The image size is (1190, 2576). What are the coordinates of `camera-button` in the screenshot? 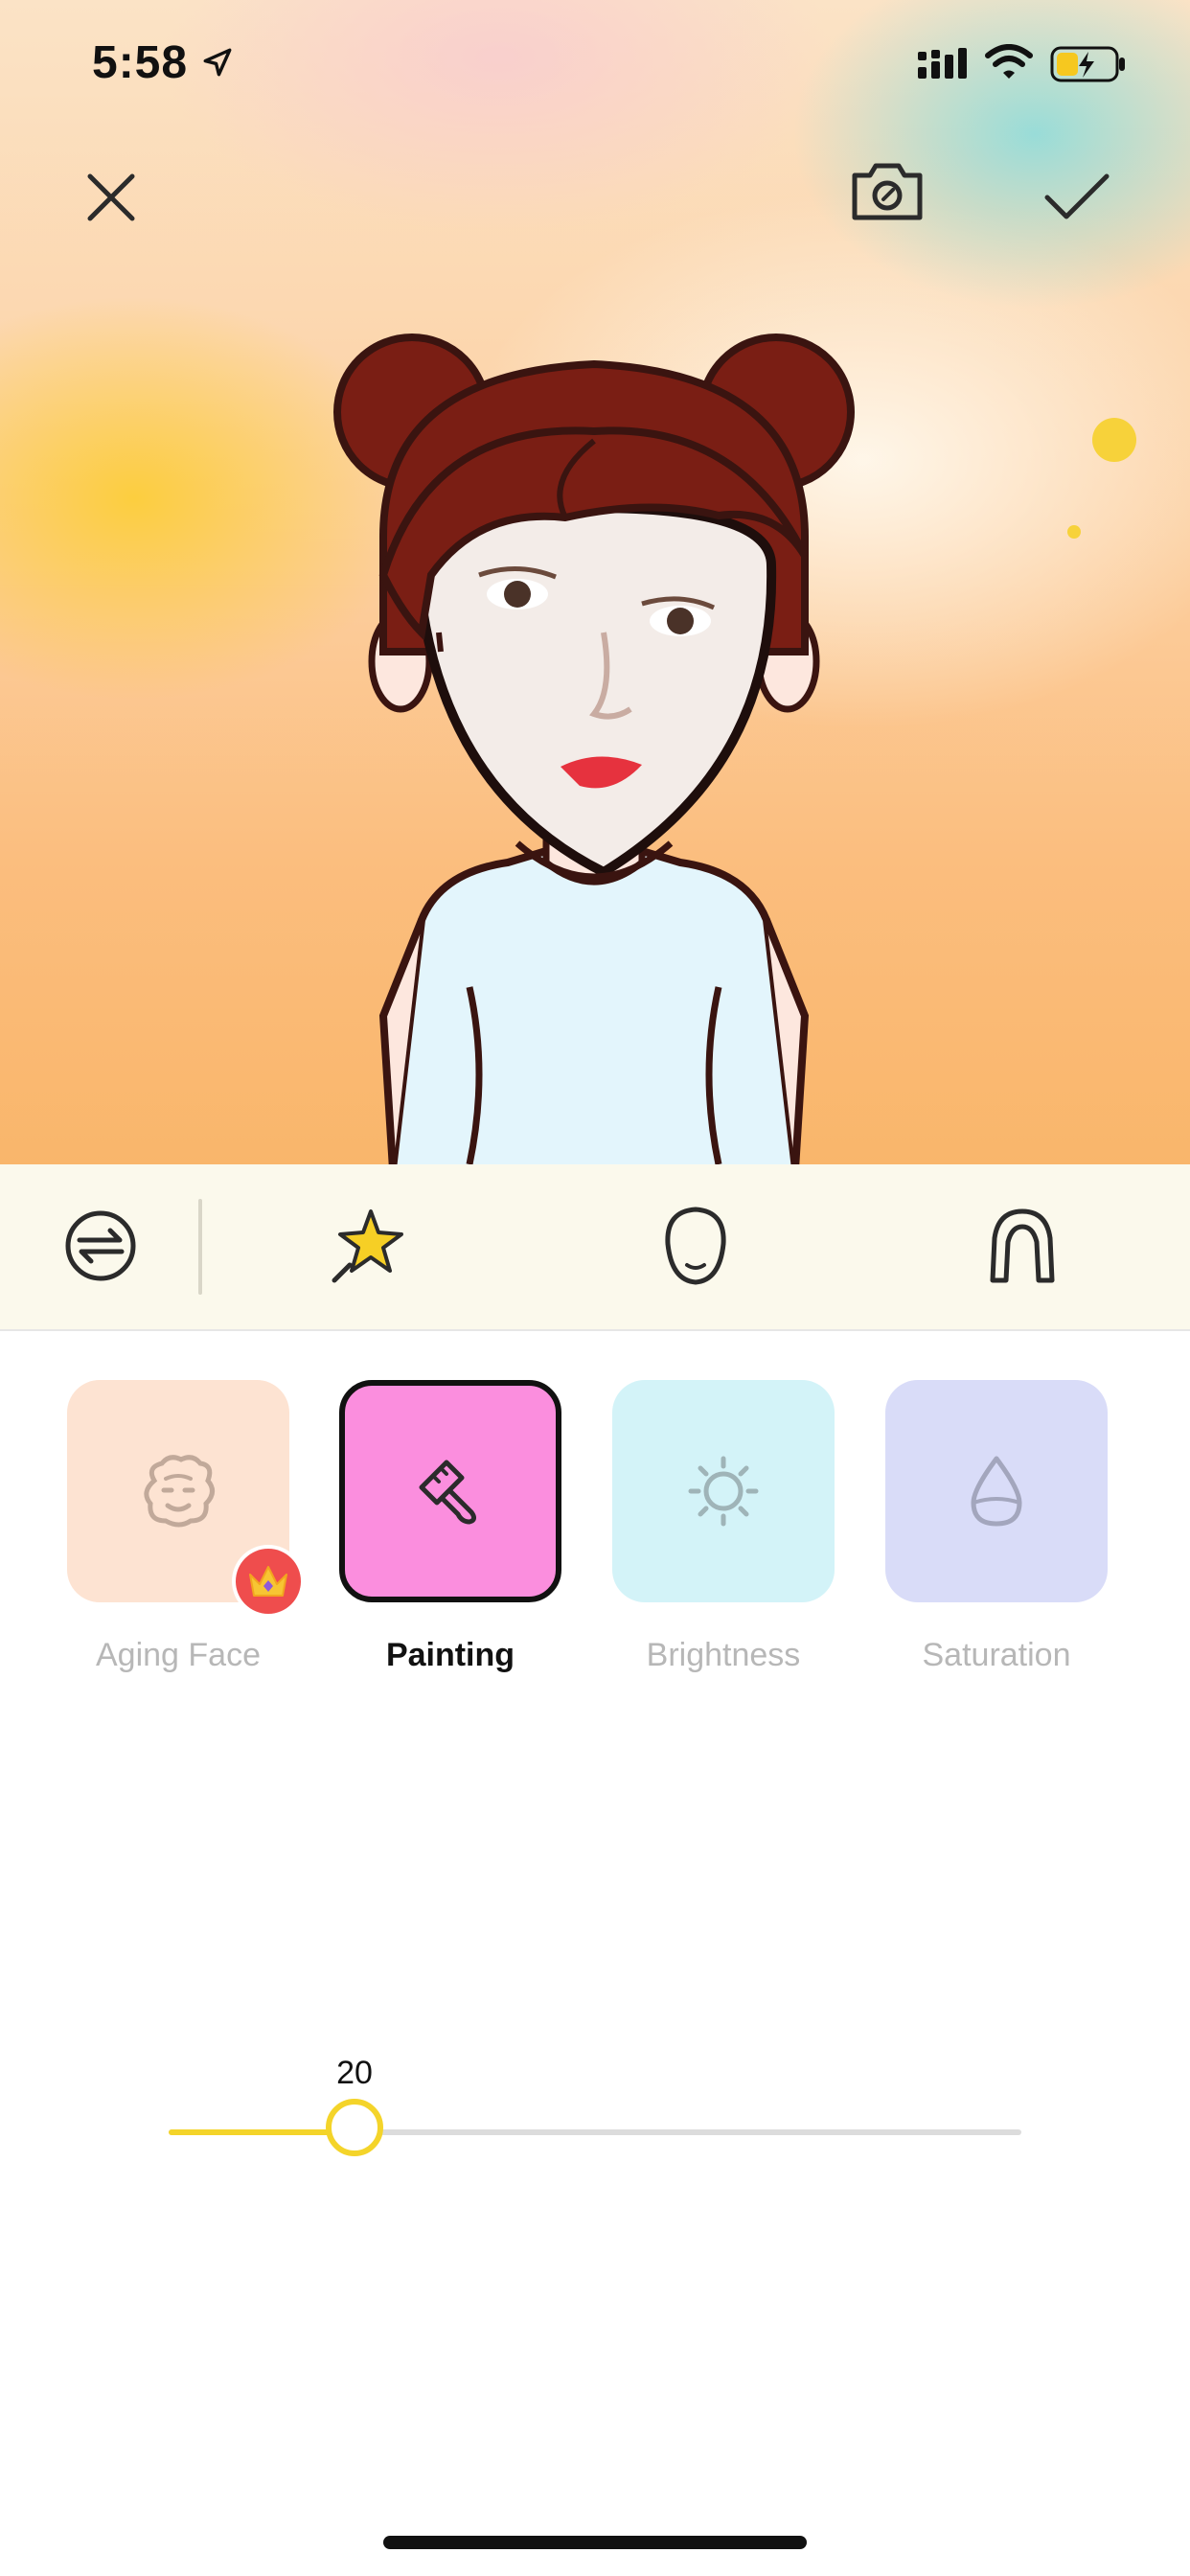 It's located at (887, 192).